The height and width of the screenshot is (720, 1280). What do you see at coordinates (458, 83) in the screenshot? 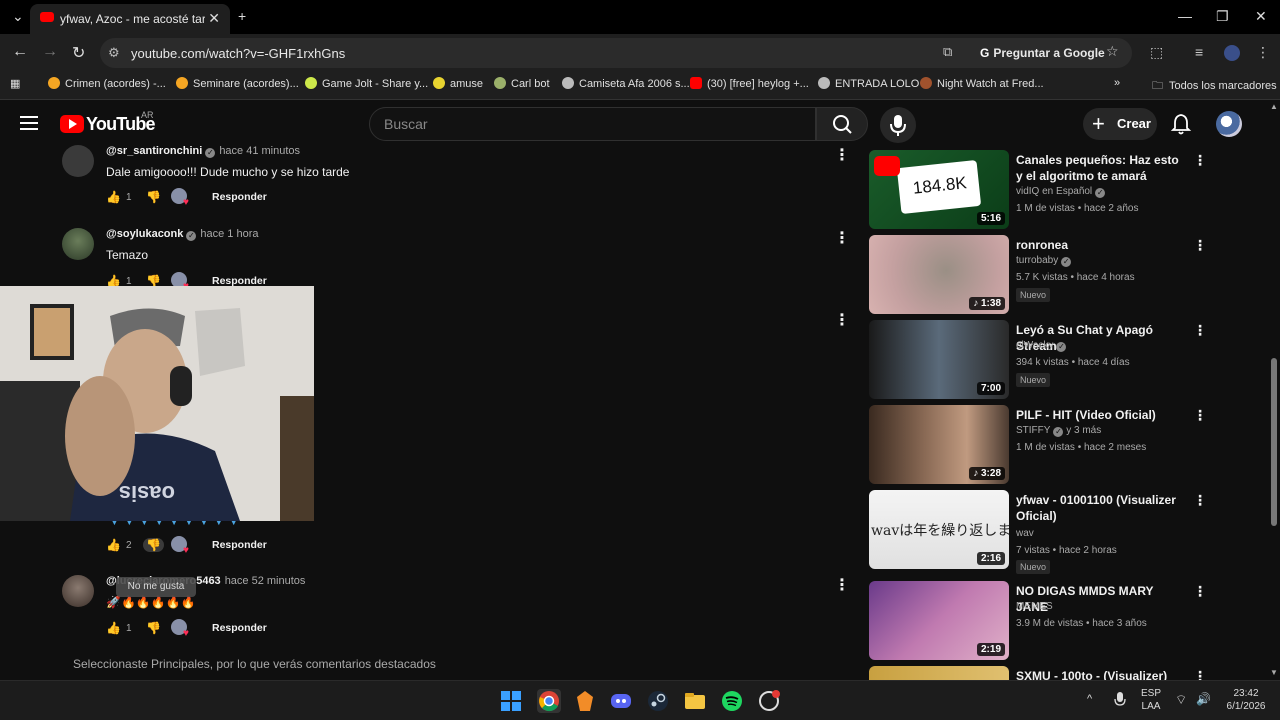
I see `bookmark-item: amuse` at bounding box center [458, 83].